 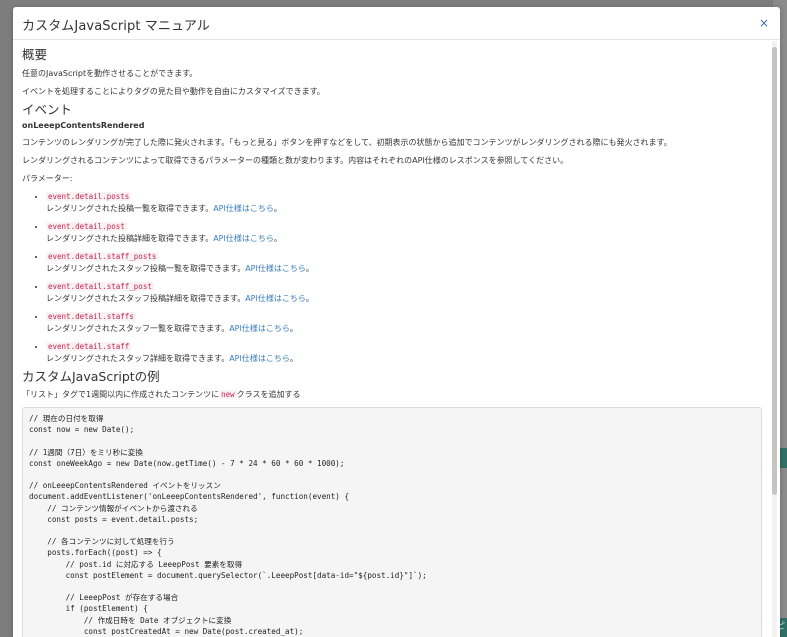 What do you see at coordinates (47, 109) in the screenshot?
I see `event-heading: イベント` at bounding box center [47, 109].